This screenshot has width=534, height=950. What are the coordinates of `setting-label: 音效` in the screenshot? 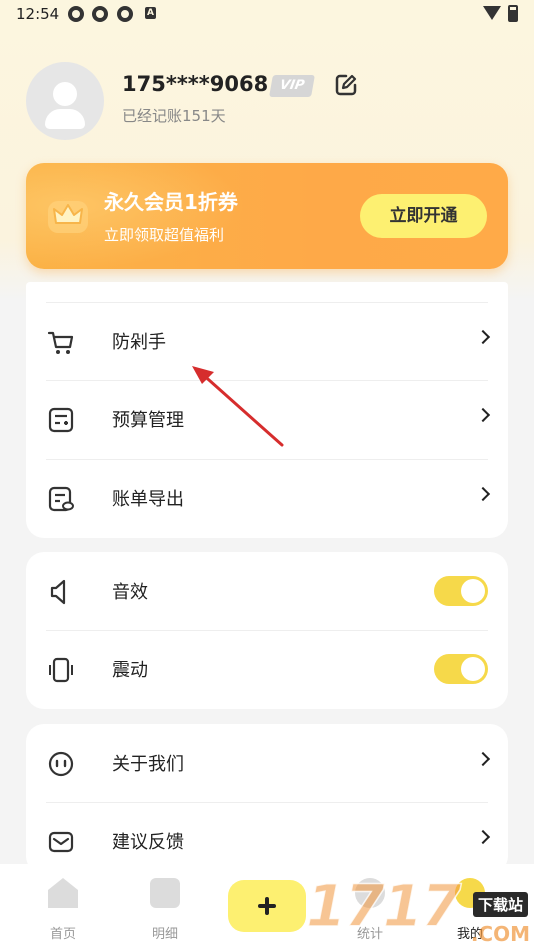 It's located at (130, 592).